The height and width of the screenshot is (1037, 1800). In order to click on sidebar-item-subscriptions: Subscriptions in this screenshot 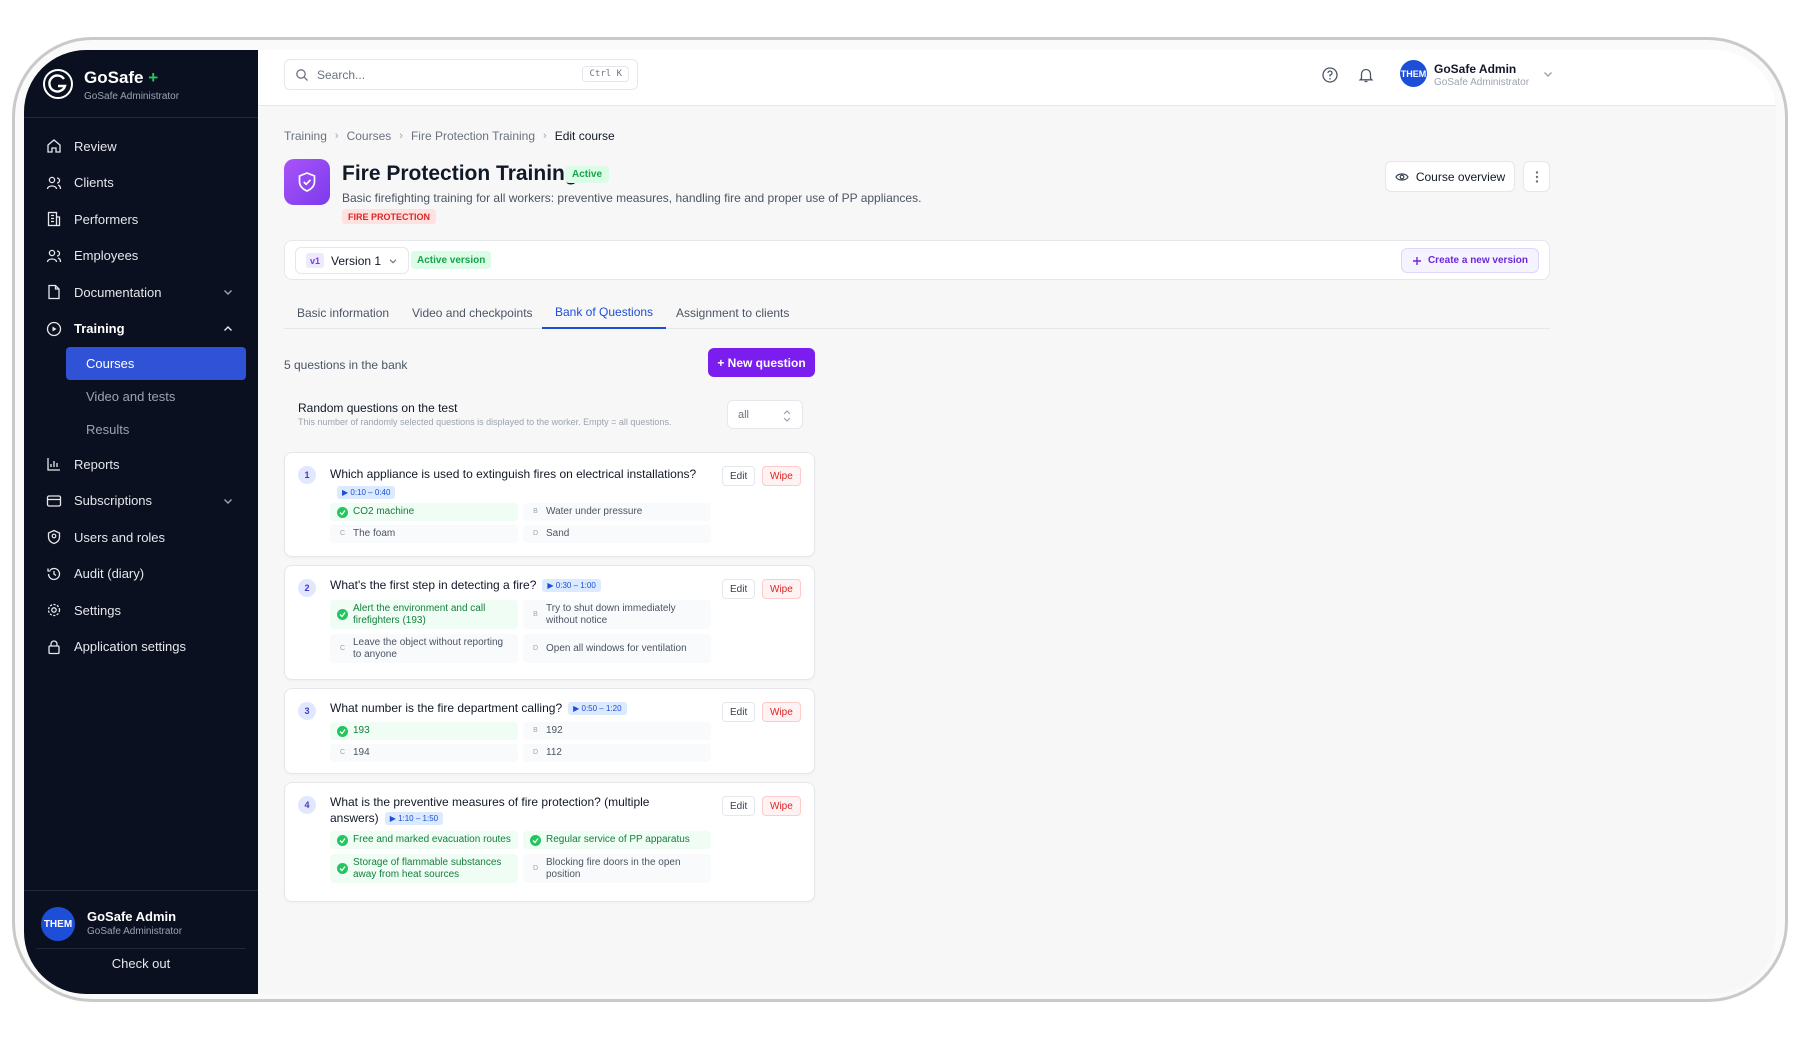, I will do `click(141, 501)`.